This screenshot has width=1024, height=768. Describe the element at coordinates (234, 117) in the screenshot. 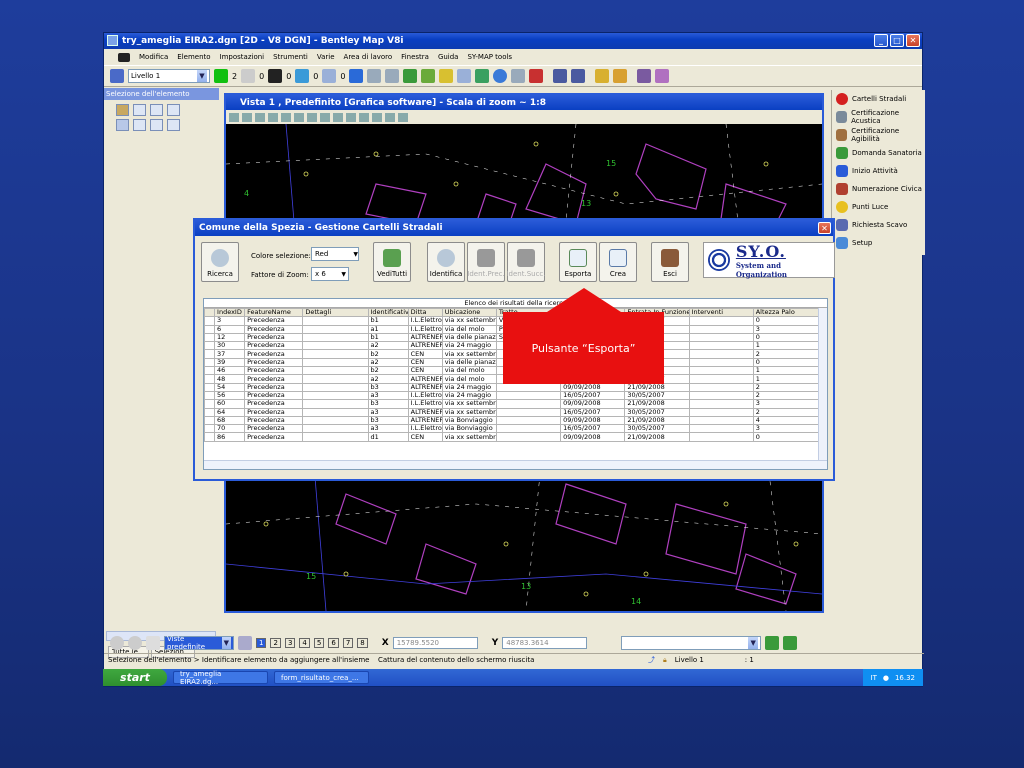

I see `view-attributes-icon` at that location.